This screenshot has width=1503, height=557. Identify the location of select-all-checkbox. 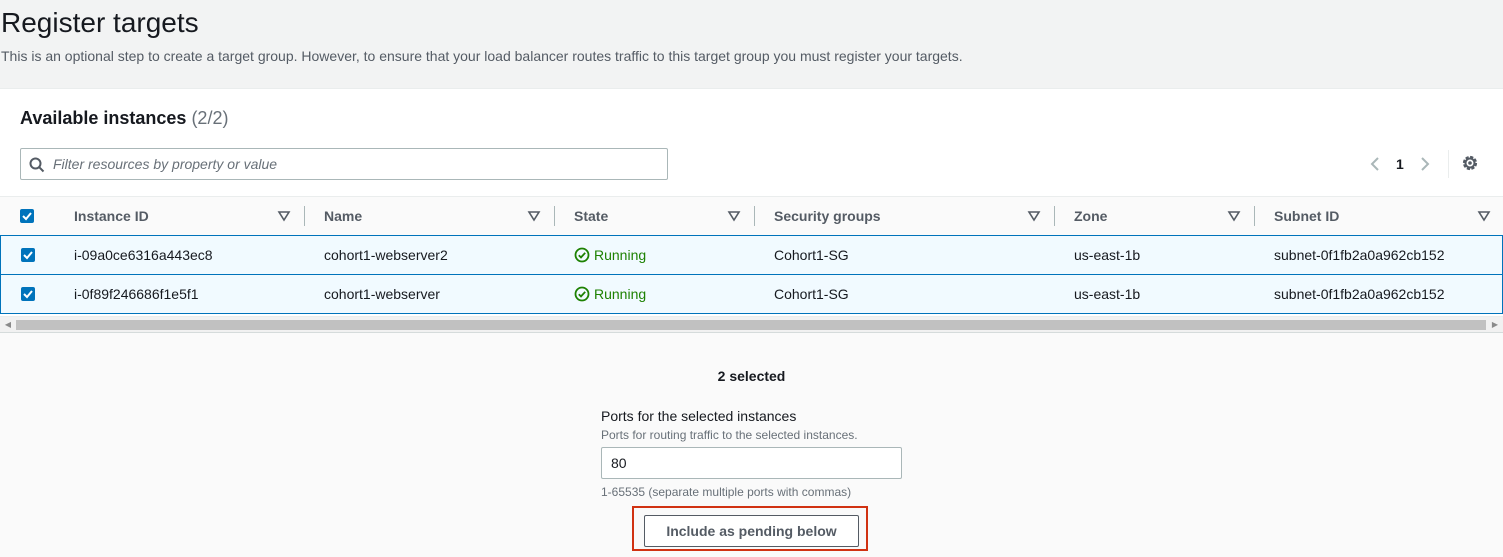
(27, 216).